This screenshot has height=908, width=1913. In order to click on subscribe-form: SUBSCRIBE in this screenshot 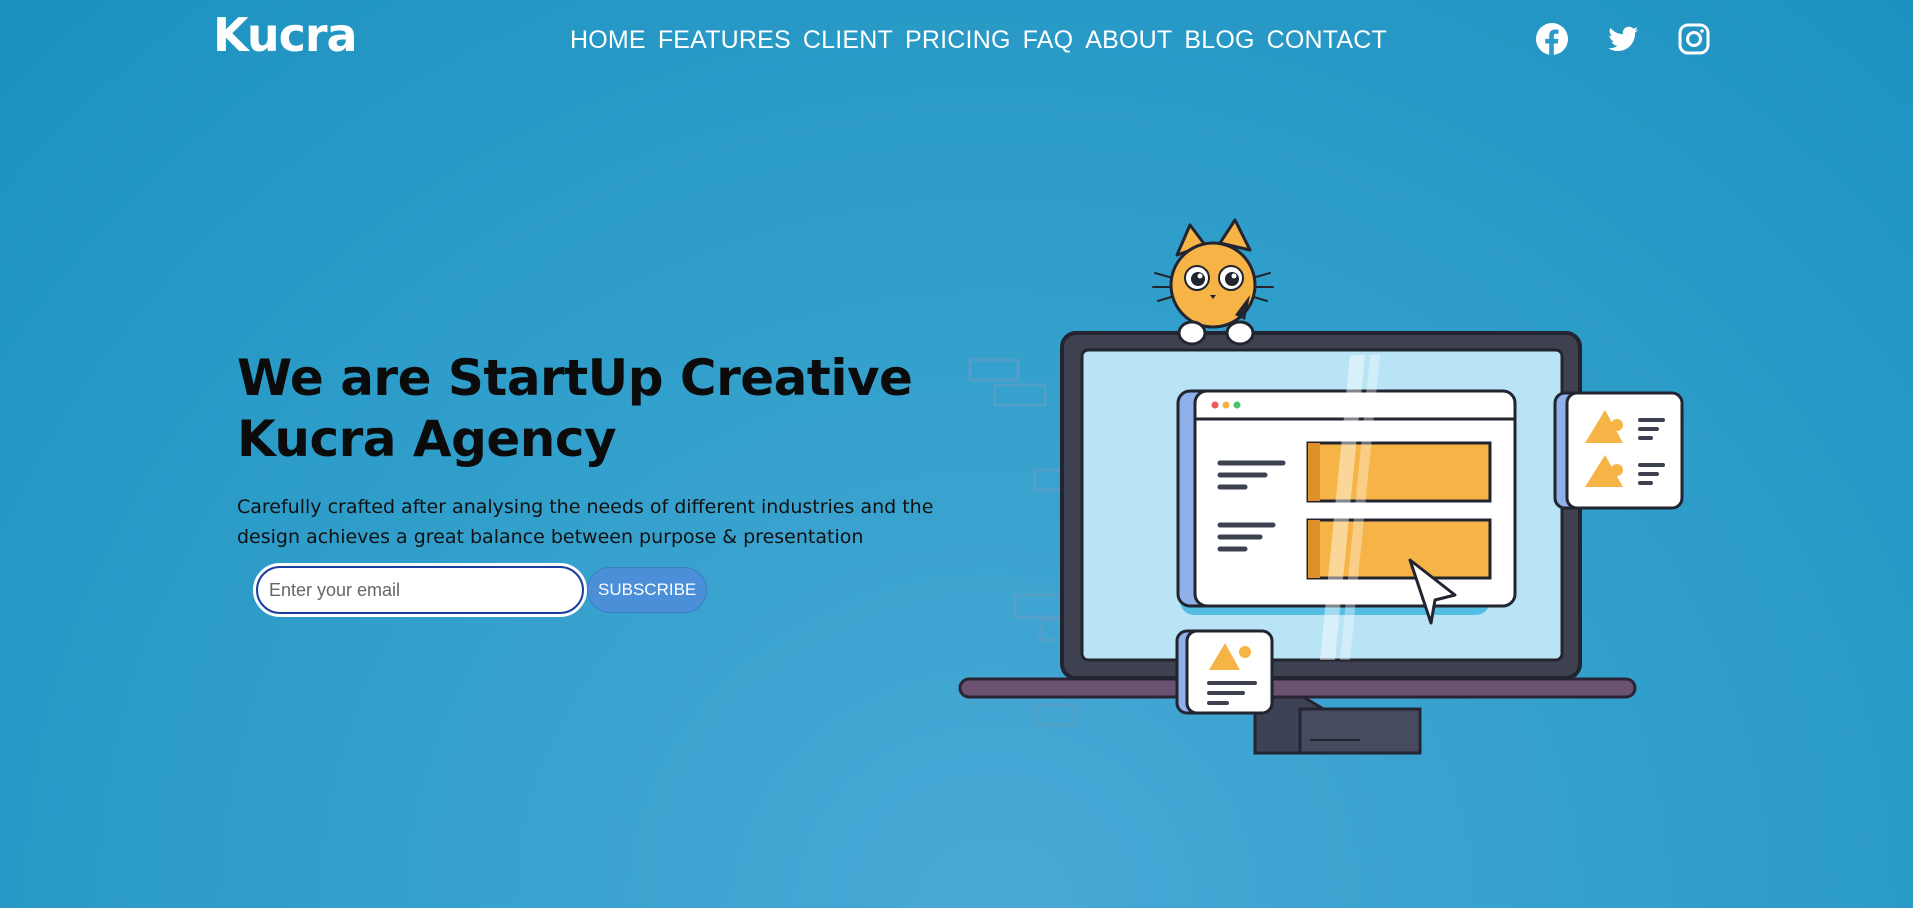, I will do `click(480, 590)`.